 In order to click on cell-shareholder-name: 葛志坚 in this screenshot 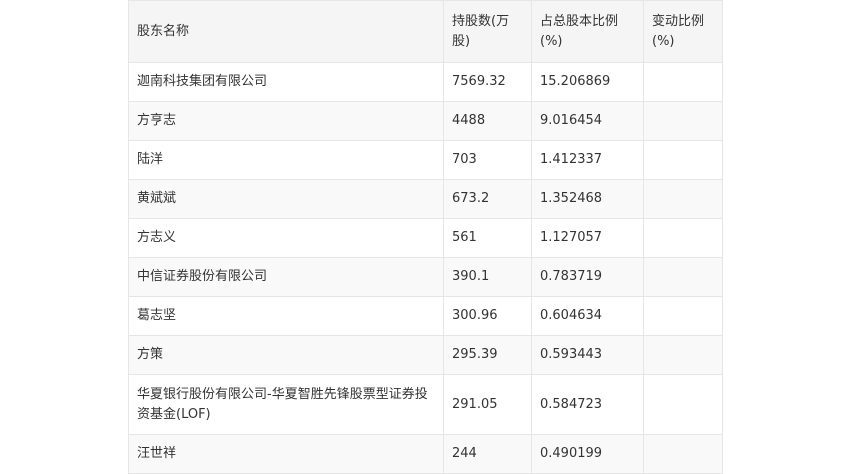, I will do `click(286, 316)`.